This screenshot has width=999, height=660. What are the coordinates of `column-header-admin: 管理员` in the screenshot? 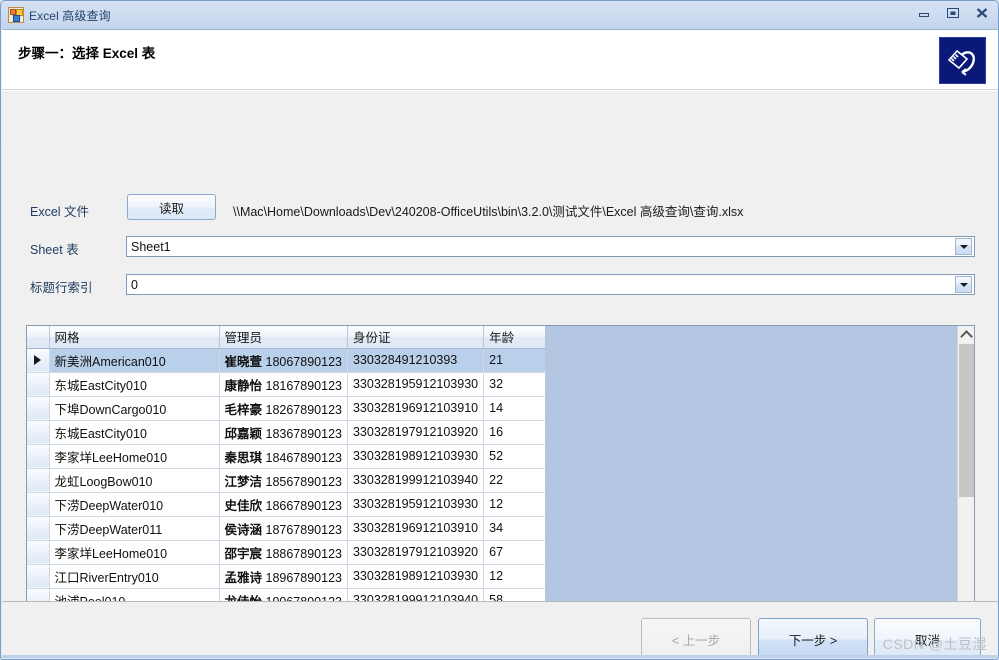 It's located at (283, 337).